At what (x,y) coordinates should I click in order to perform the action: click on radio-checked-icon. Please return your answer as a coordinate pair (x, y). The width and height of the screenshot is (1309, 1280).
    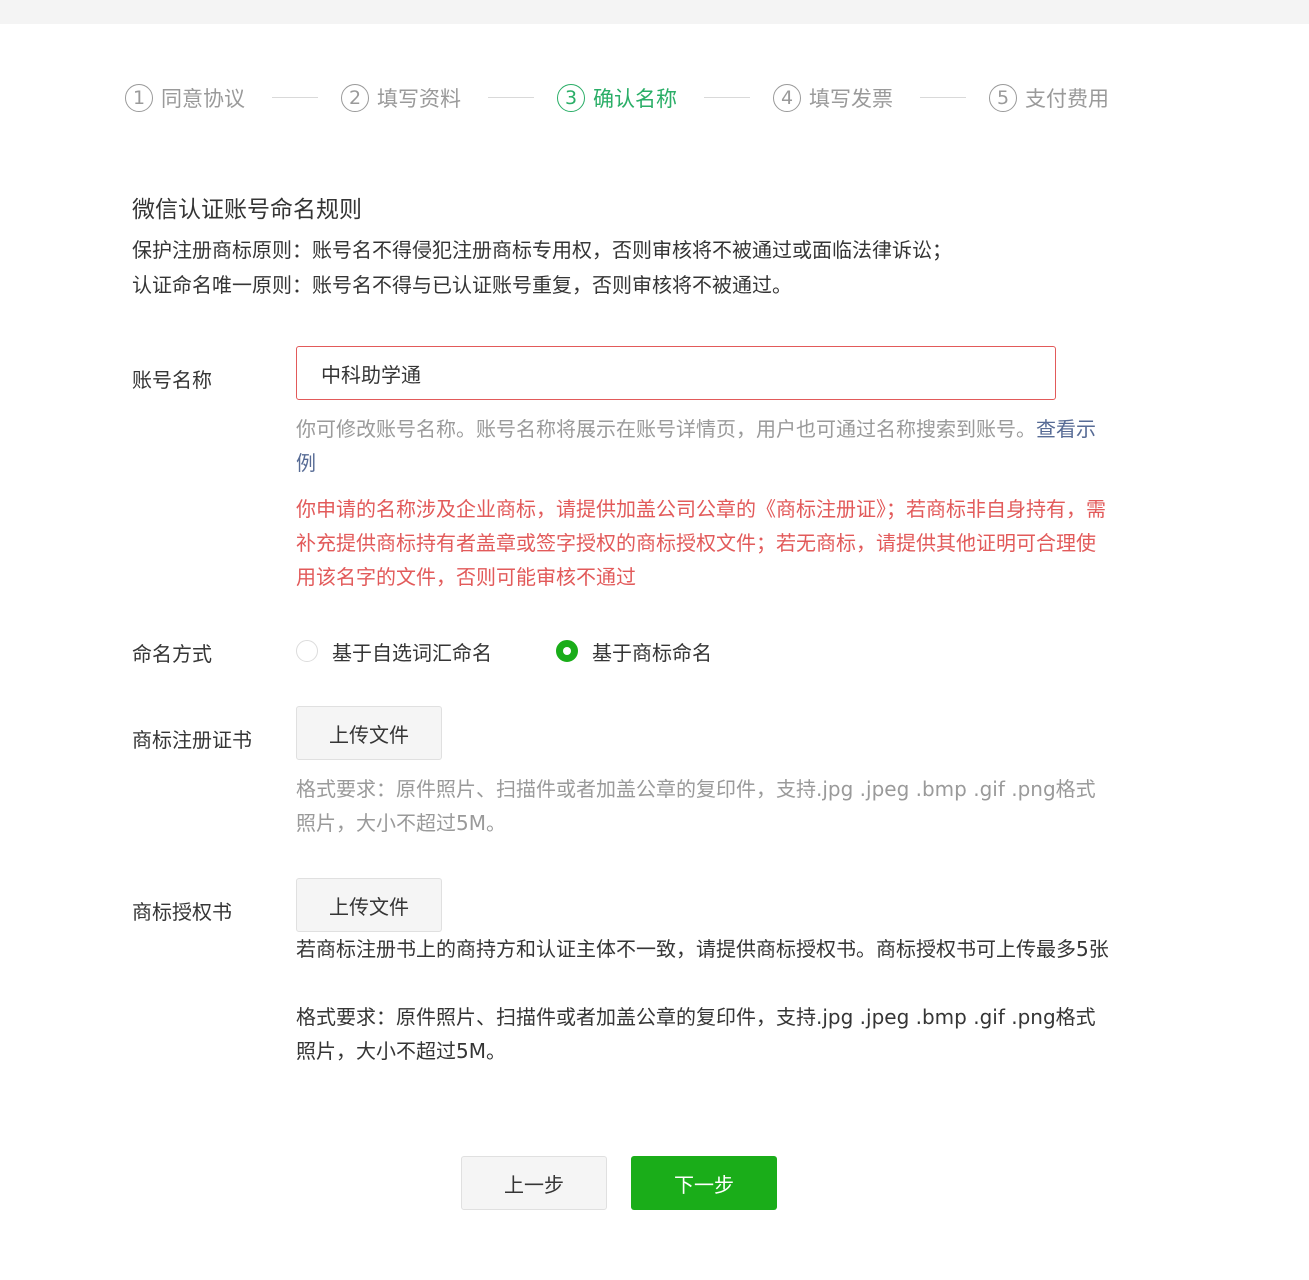
    Looking at the image, I should click on (567, 651).